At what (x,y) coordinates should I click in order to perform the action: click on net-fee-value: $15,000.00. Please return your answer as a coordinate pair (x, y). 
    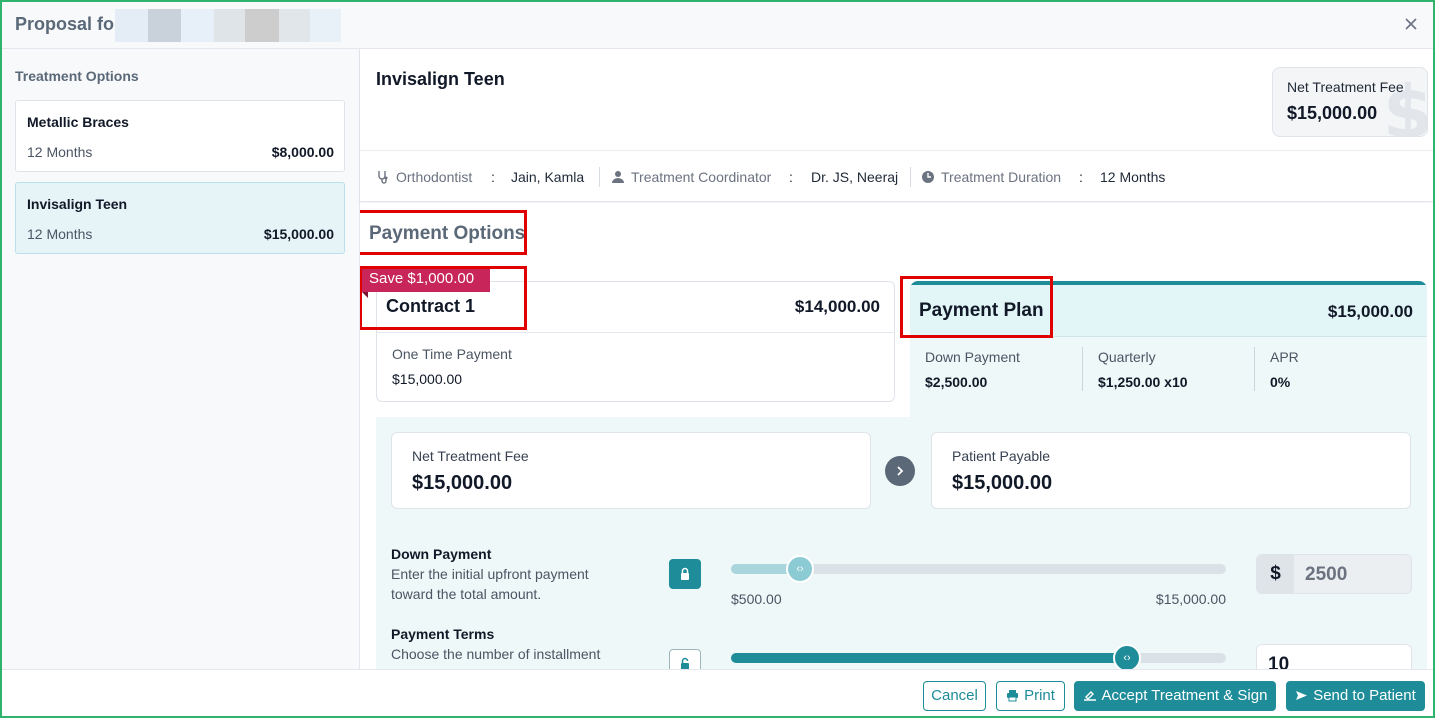
    Looking at the image, I should click on (462, 483).